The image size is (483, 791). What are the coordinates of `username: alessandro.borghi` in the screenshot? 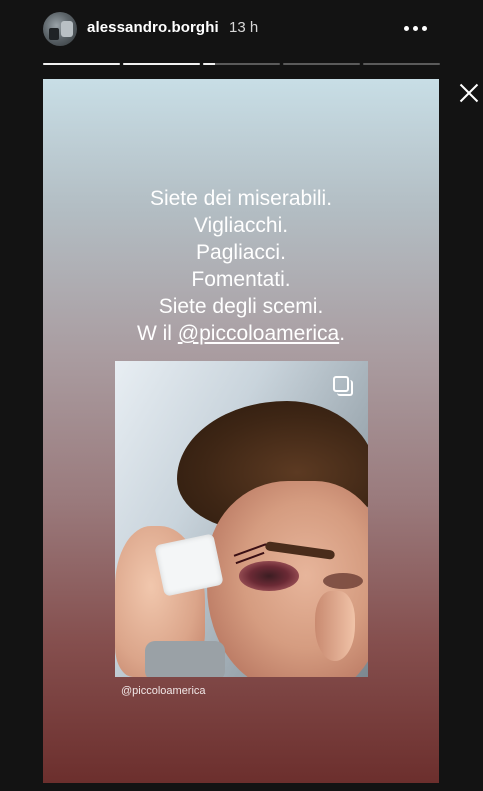 It's located at (153, 27).